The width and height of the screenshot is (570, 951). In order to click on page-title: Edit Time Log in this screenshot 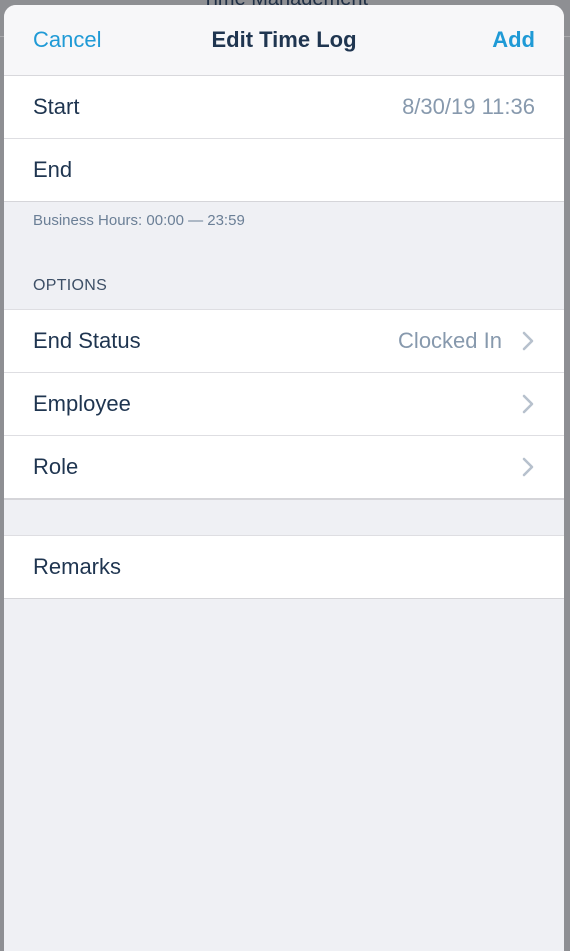, I will do `click(284, 39)`.